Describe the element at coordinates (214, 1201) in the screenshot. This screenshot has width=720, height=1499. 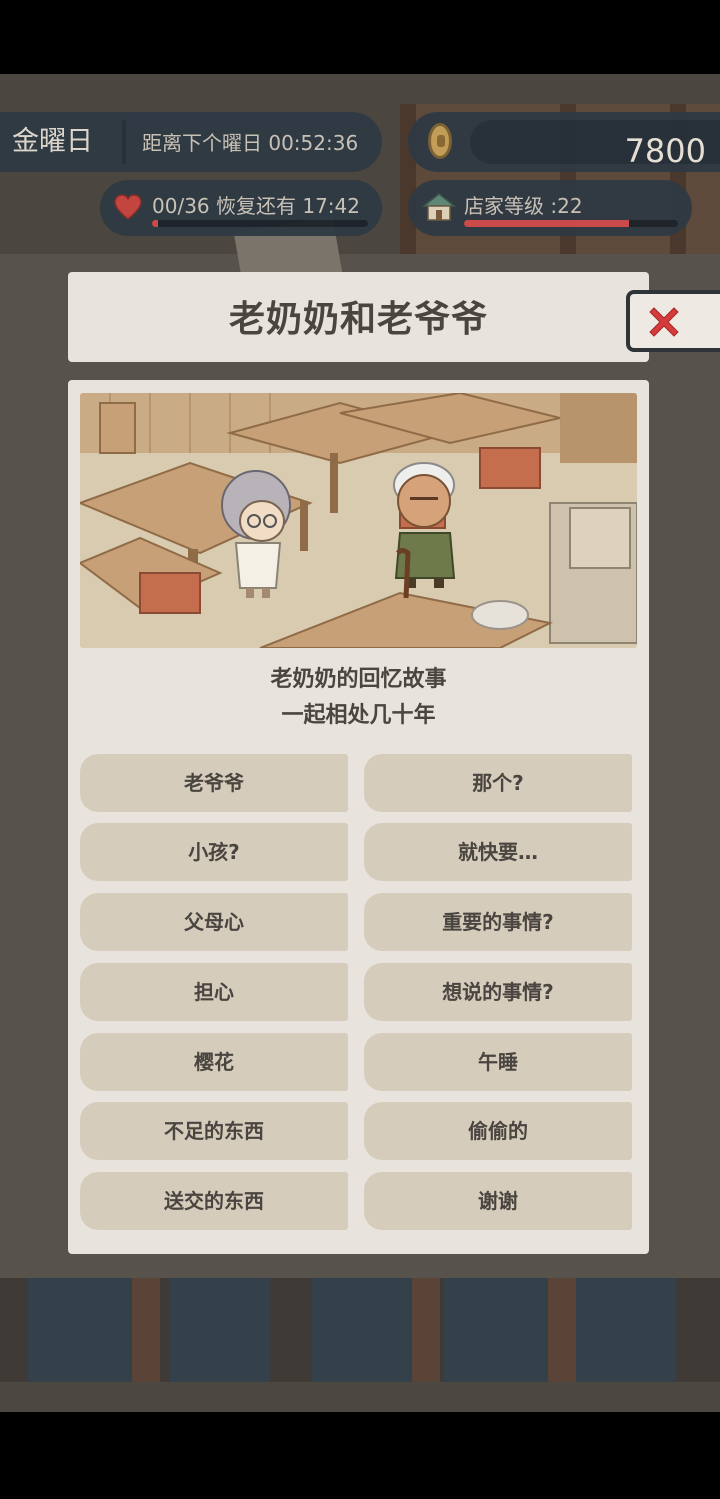
I see `choice-button: 送交的东西` at that location.